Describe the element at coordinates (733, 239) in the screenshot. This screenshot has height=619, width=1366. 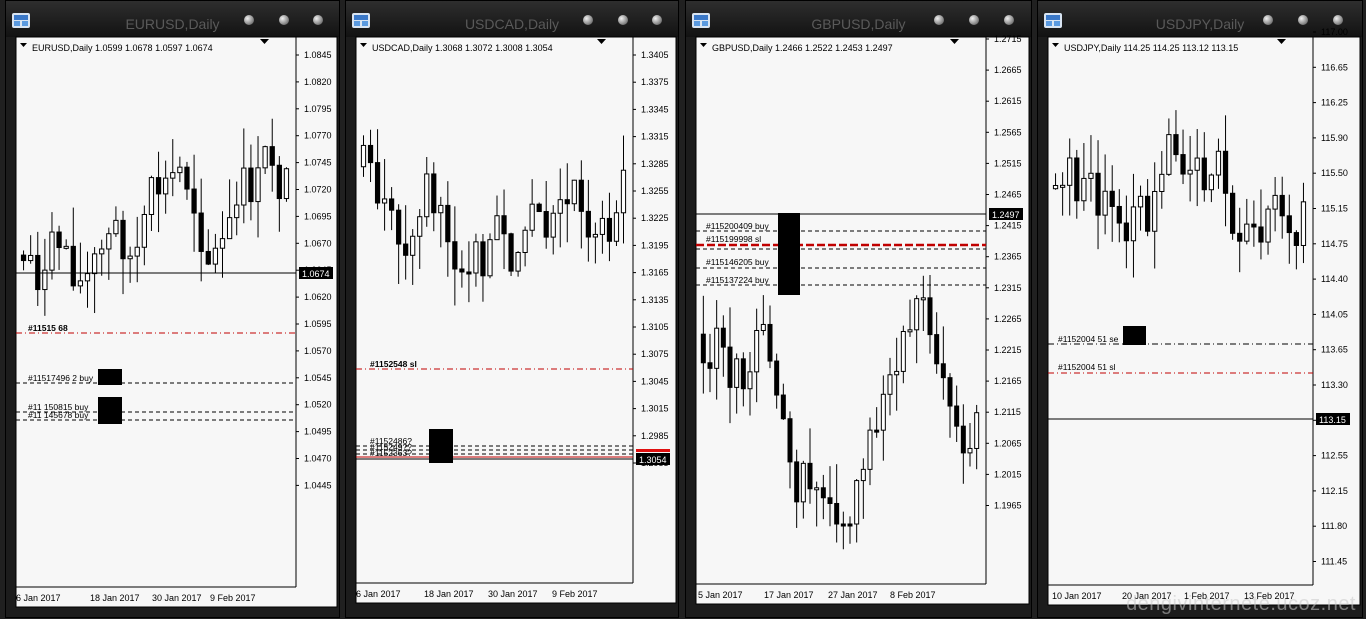
I see `order-label: #115199998 sl` at that location.